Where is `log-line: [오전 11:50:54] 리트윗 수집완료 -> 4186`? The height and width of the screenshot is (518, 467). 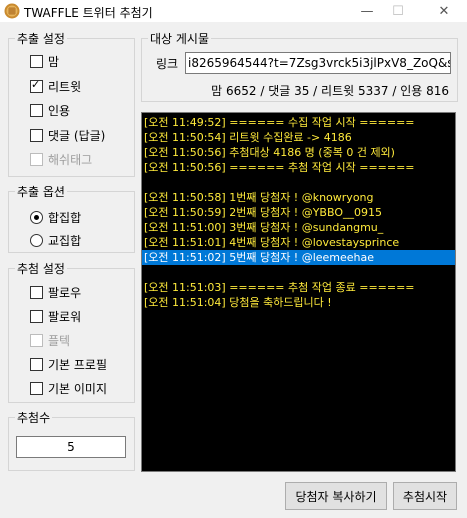
log-line: [오전 11:50:54] 리트윗 수집완료 -> 4186 is located at coordinates (298, 137).